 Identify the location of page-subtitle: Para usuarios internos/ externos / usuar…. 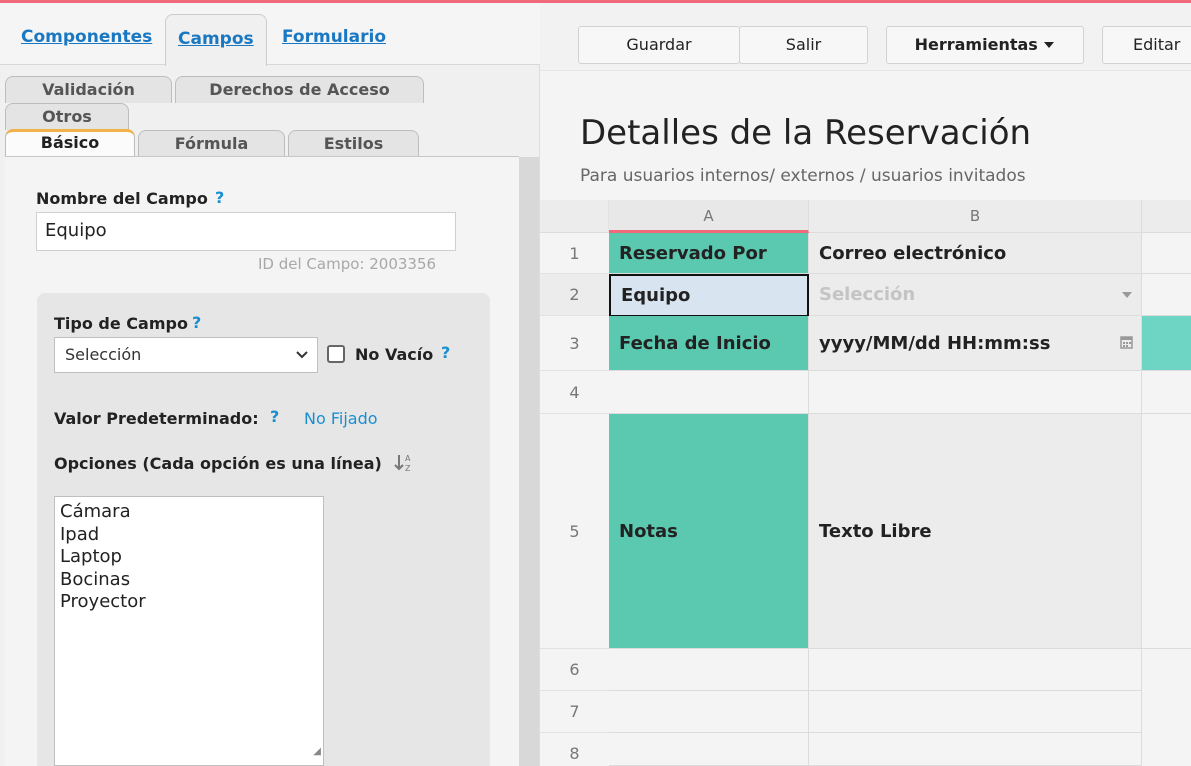
(803, 176).